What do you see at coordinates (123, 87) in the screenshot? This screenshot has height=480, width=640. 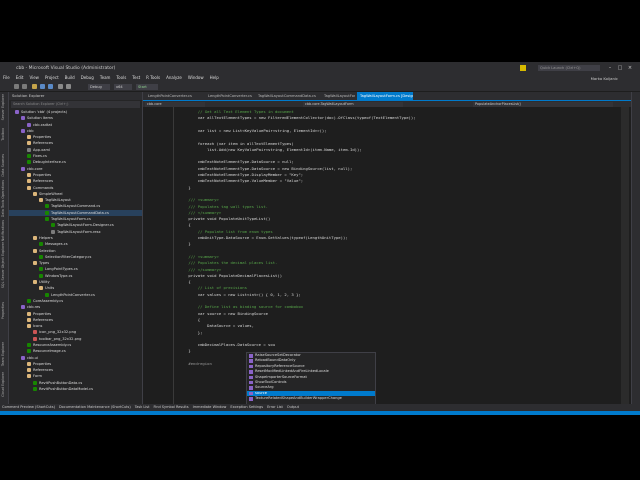 I see `platform-select: x64` at bounding box center [123, 87].